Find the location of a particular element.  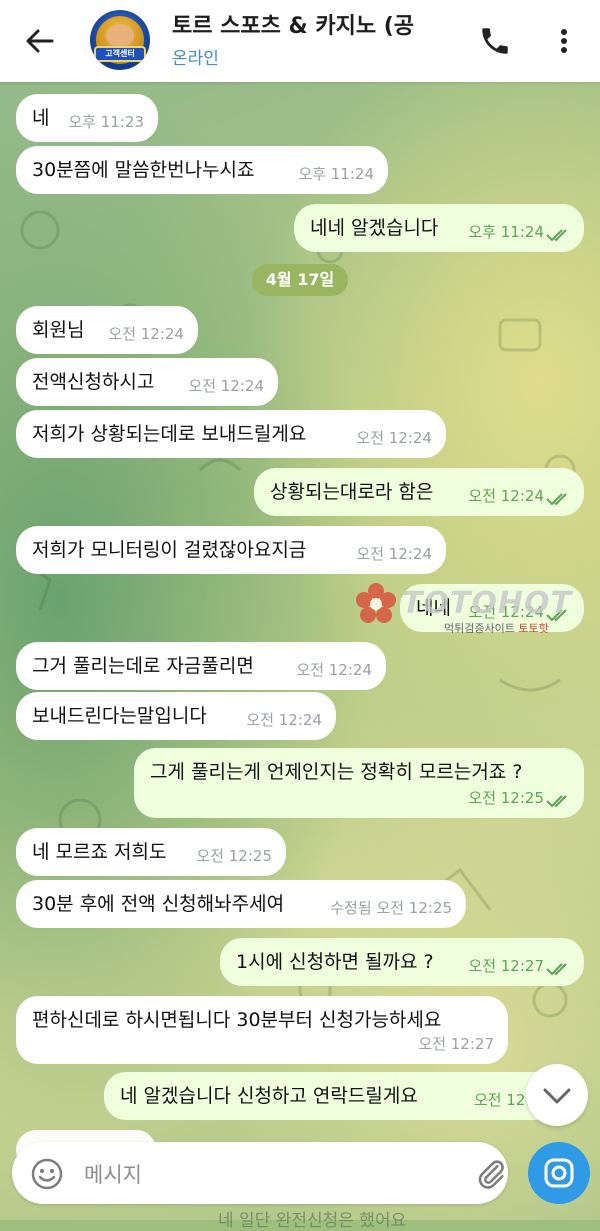

avatar-character is located at coordinates (120, 35).